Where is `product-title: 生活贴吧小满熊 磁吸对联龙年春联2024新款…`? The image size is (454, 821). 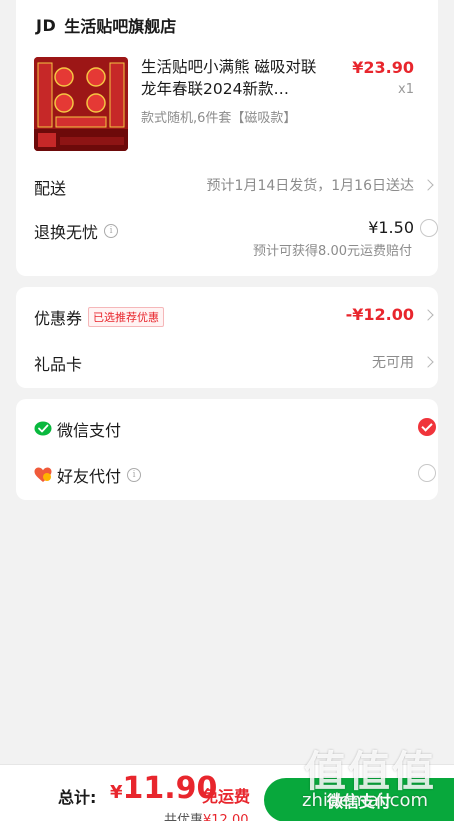 product-title: 生活贴吧小满熊 磁吸对联龙年春联2024新款… is located at coordinates (236, 78).